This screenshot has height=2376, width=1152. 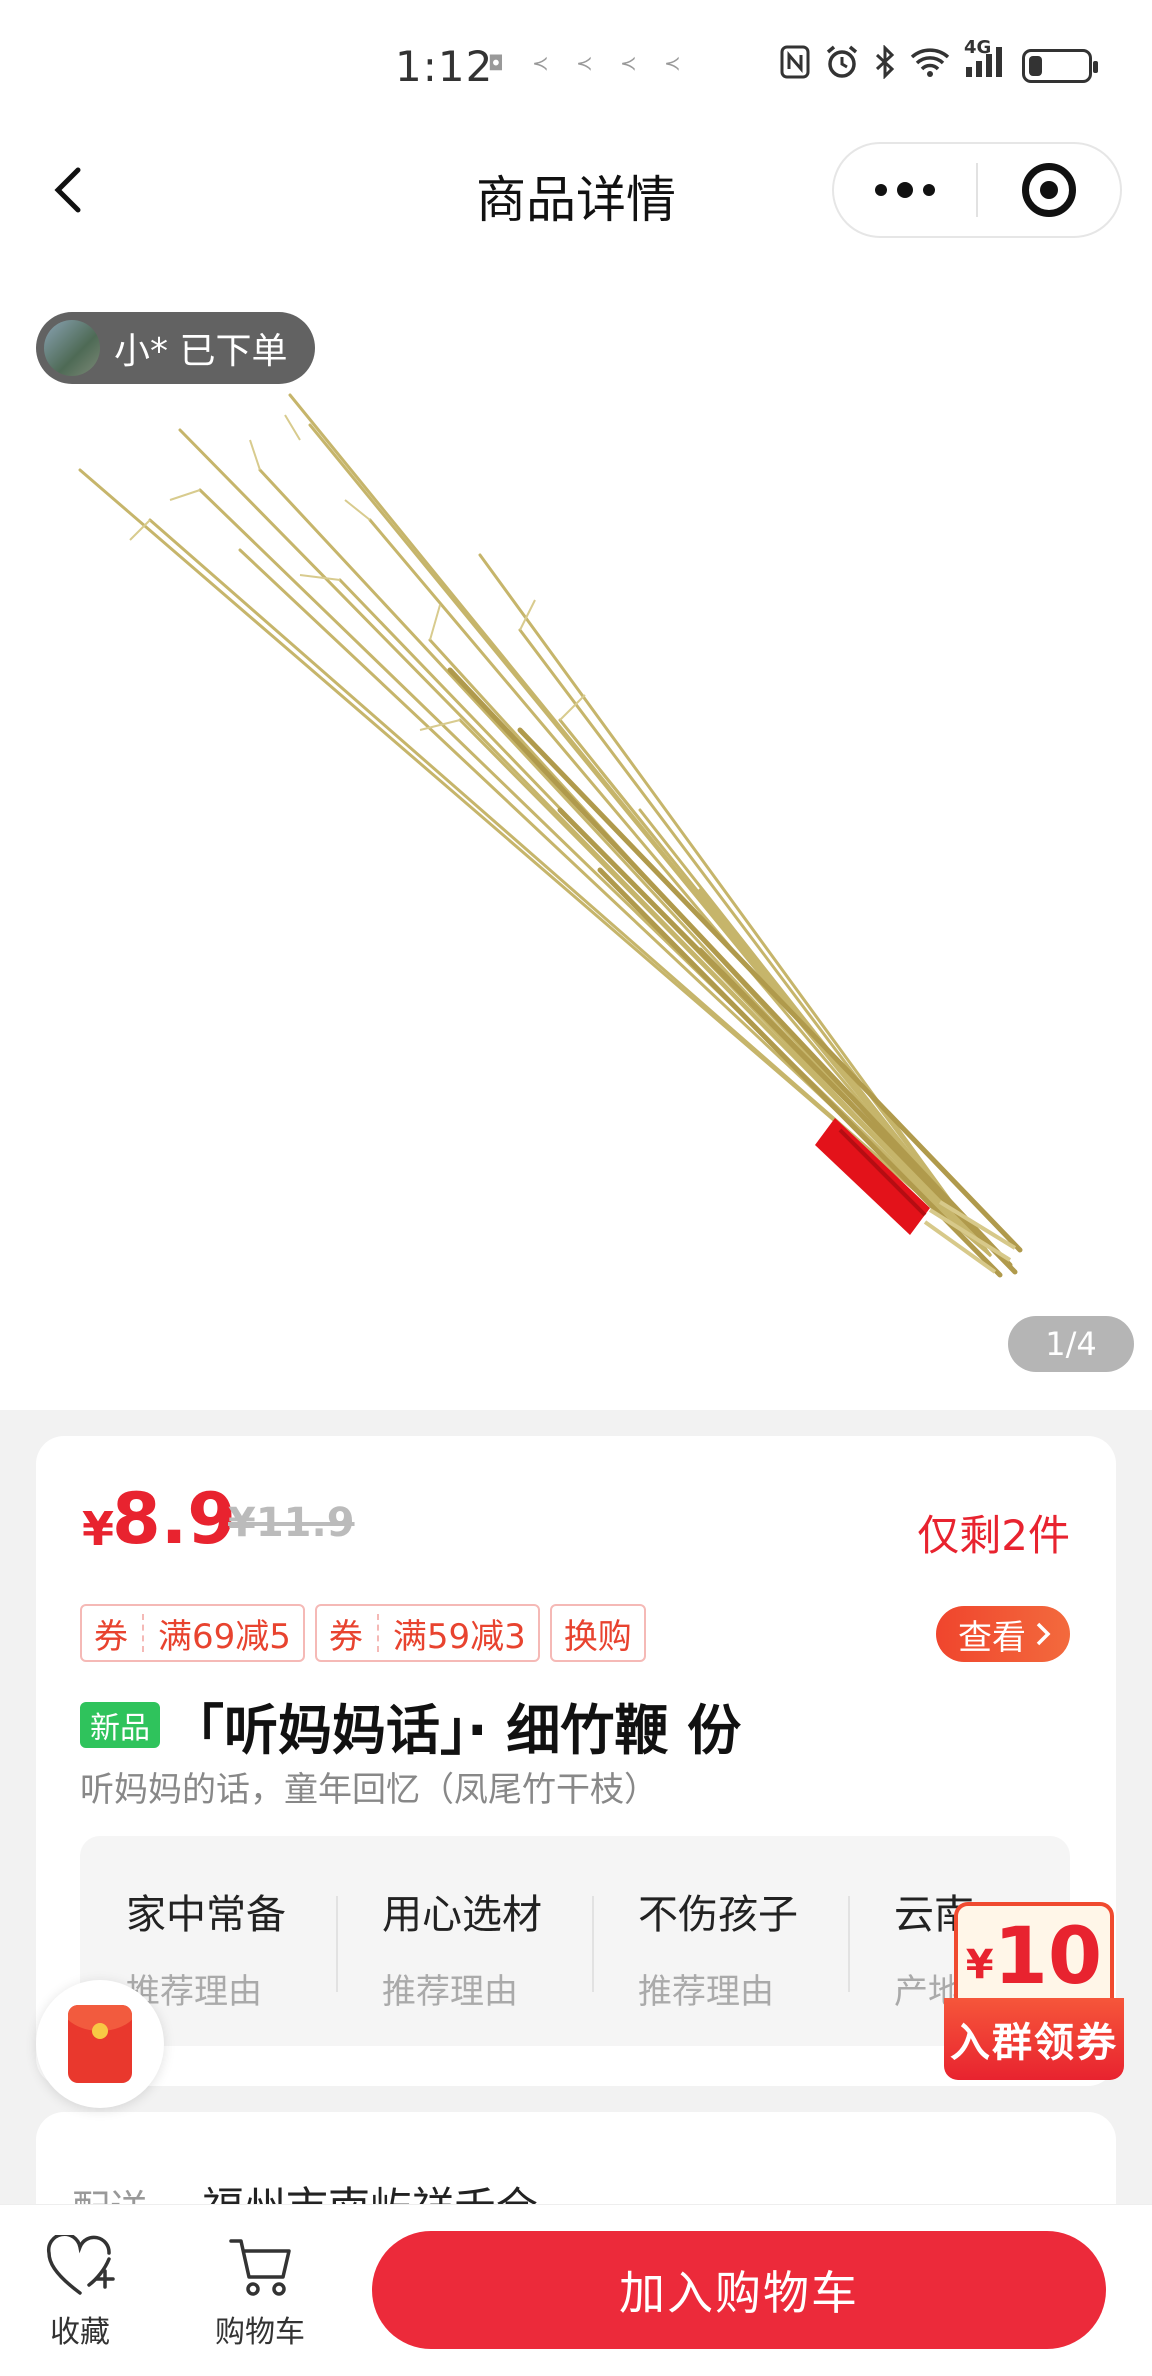 What do you see at coordinates (224, 1636) in the screenshot?
I see `coupon-text: 满69减5` at bounding box center [224, 1636].